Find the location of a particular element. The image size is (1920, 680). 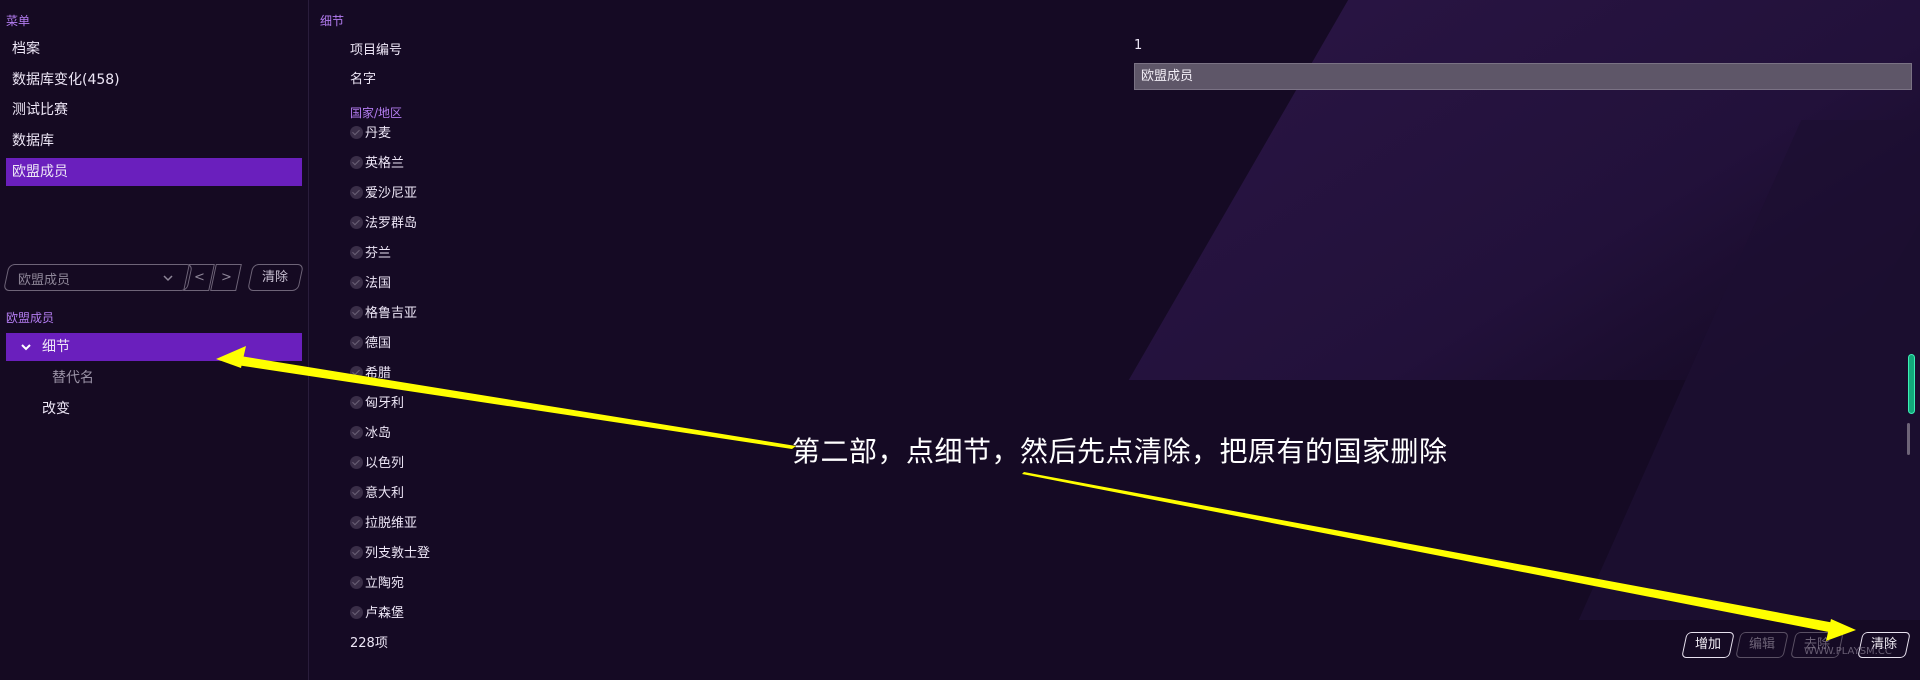

country-list-item: 冰岛 is located at coordinates (370, 434).